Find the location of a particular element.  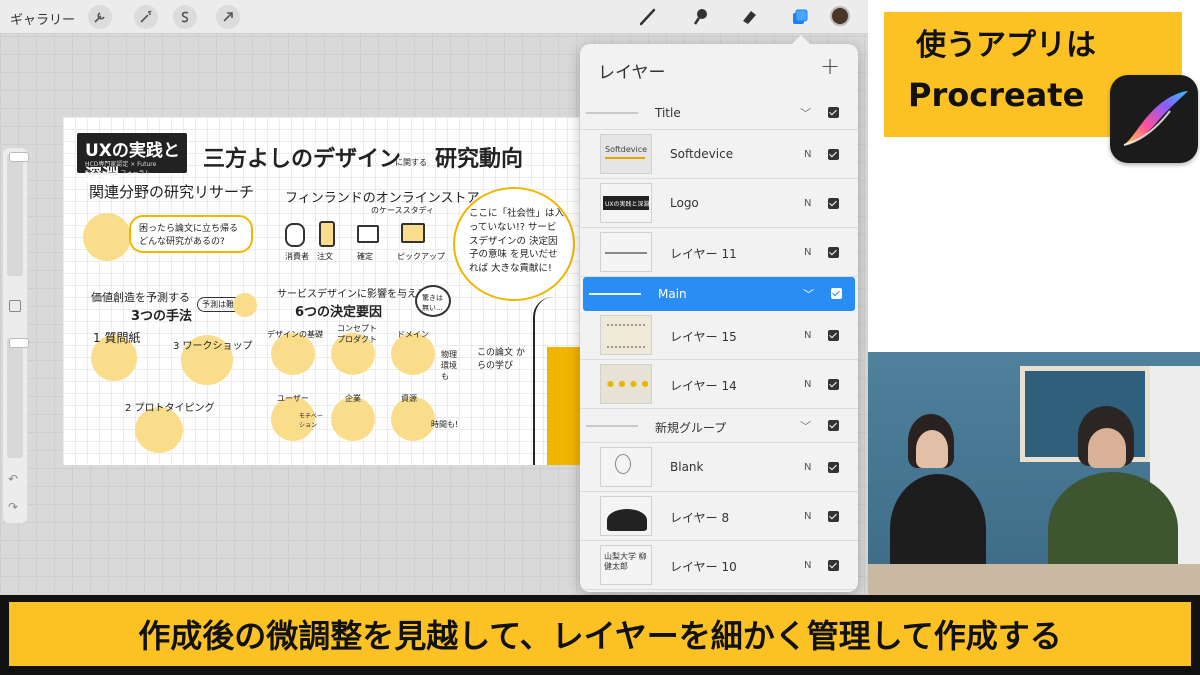

smudge-icon is located at coordinates (700, 17).